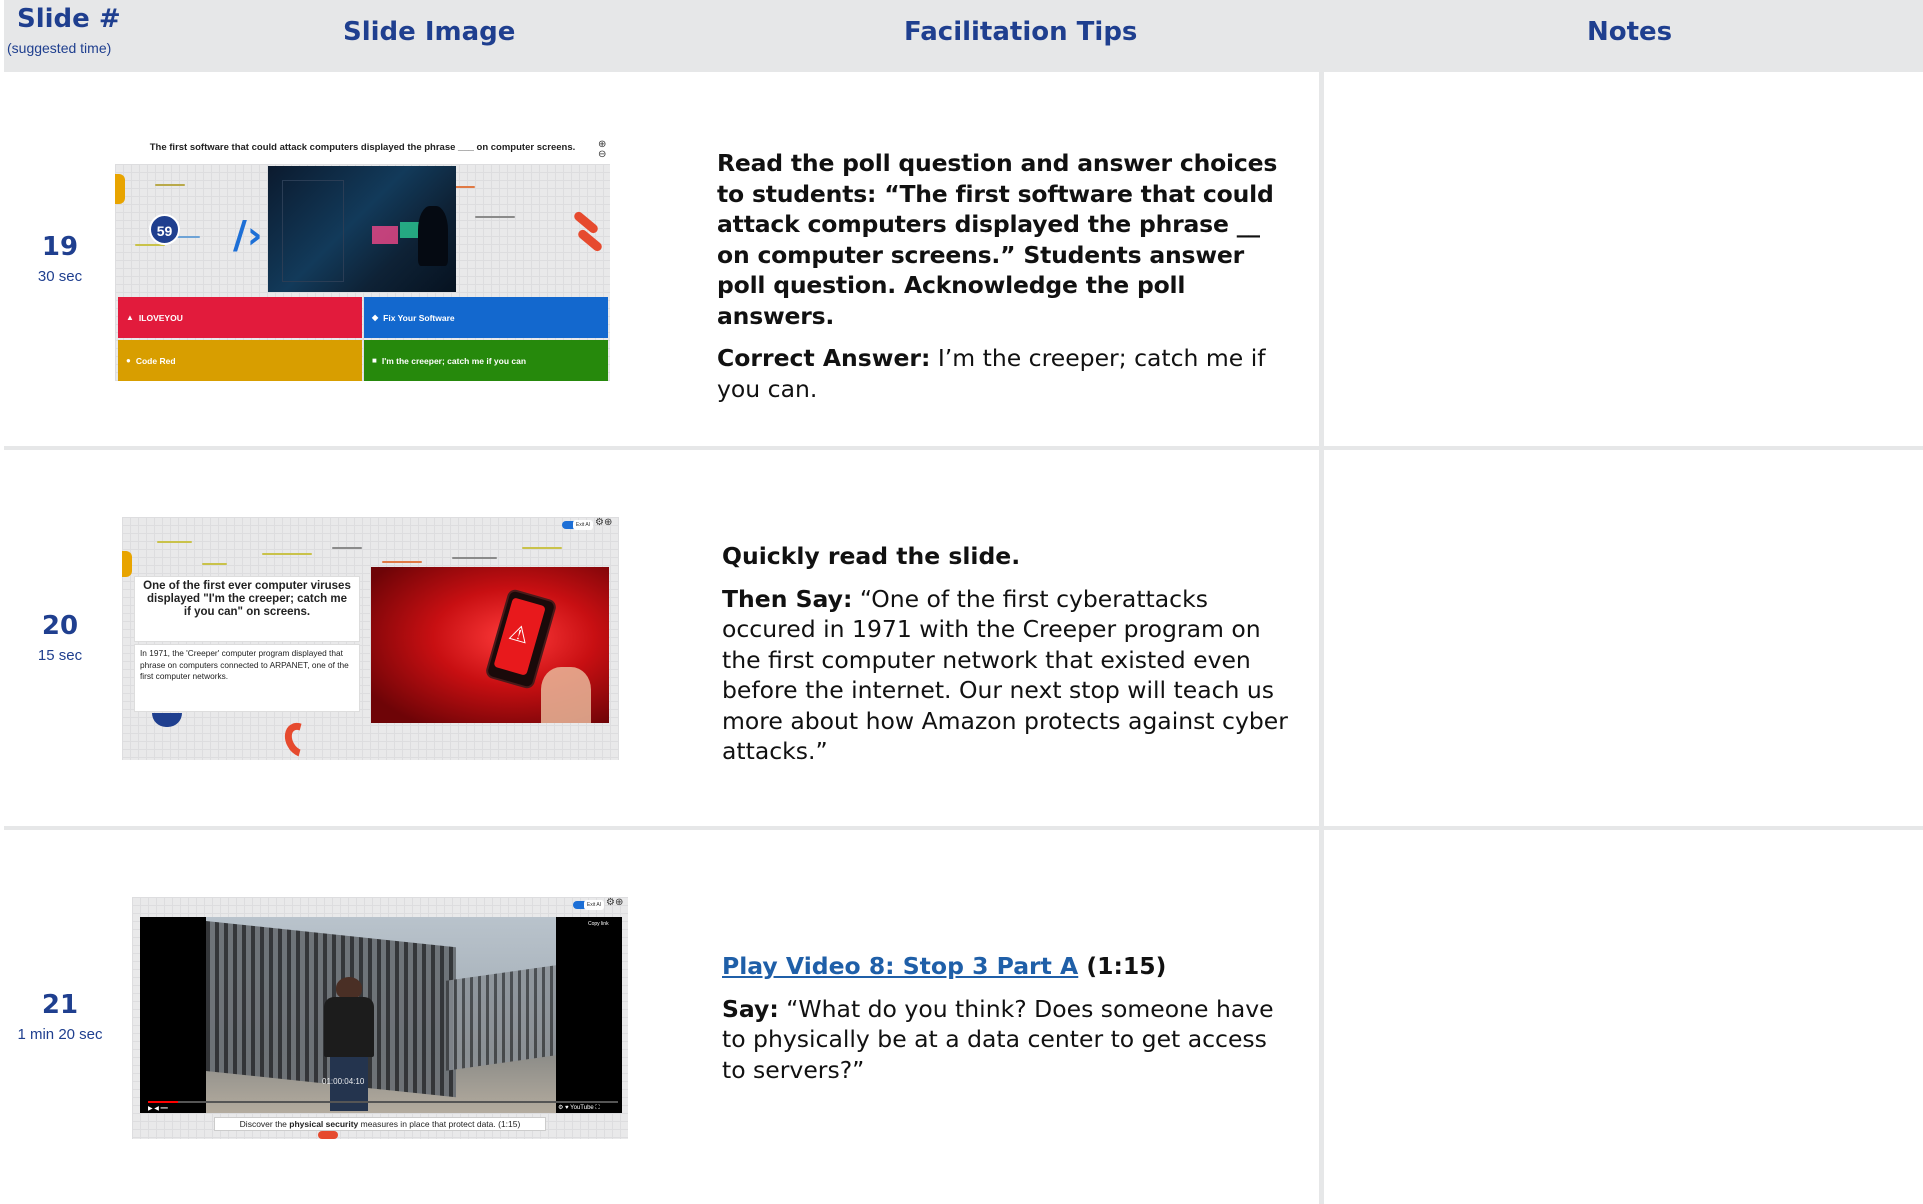 This screenshot has height=1204, width=1923. What do you see at coordinates (1630, 32) in the screenshot?
I see `col-notes-header: Notes` at bounding box center [1630, 32].